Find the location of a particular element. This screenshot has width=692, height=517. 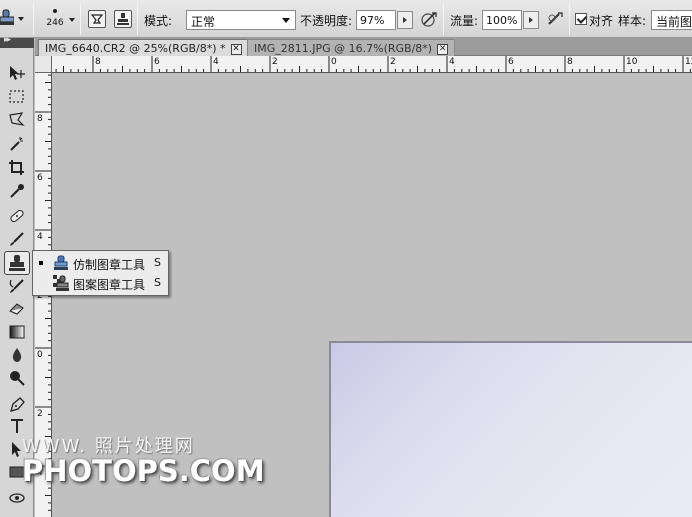

toggle-clone-source-button is located at coordinates (123, 19).